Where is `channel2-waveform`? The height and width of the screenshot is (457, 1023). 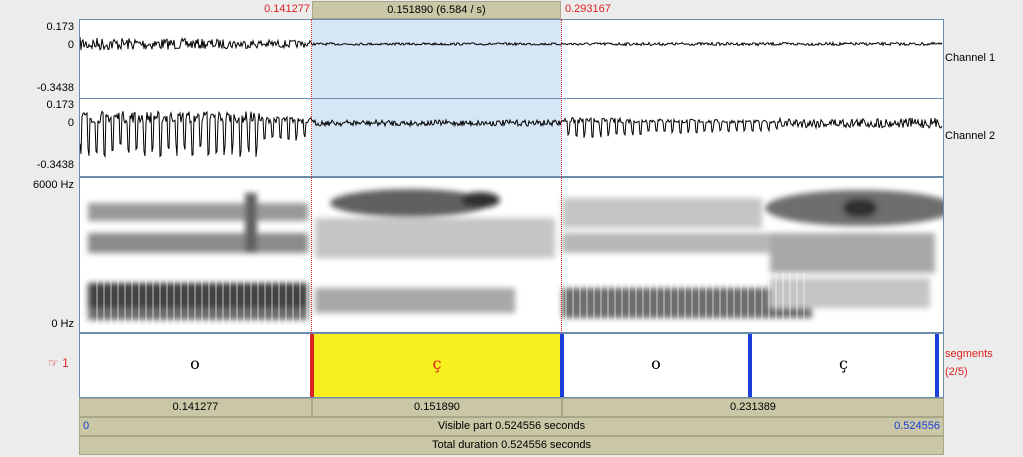
channel2-waveform is located at coordinates (511, 137).